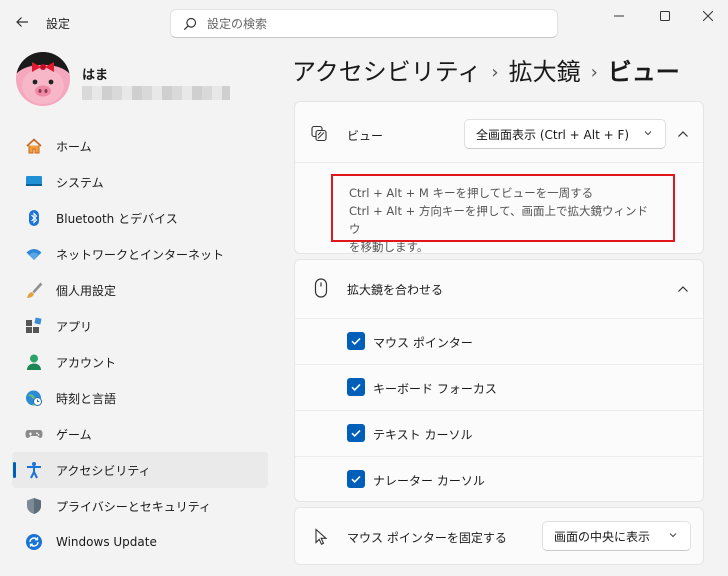 Image resolution: width=728 pixels, height=576 pixels. I want to click on sidebar-item-privacy: プライバシーとセキュリティ, so click(140, 506).